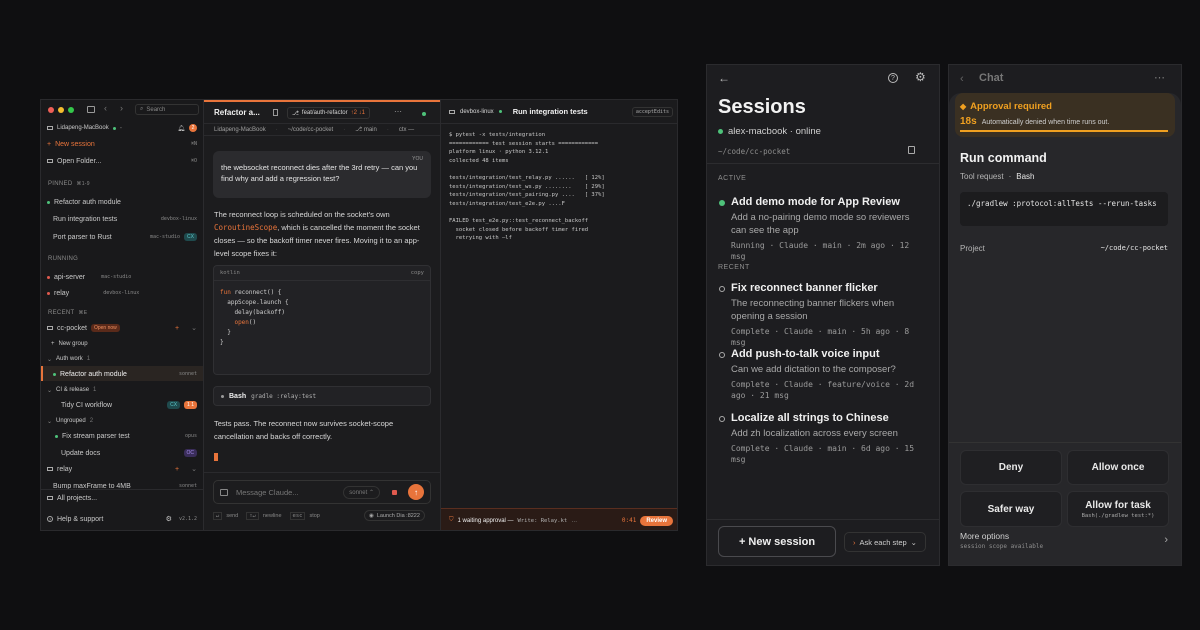  What do you see at coordinates (394, 515) in the screenshot?
I see `launch-button: ◉ Launch Dia :8222` at bounding box center [394, 515].